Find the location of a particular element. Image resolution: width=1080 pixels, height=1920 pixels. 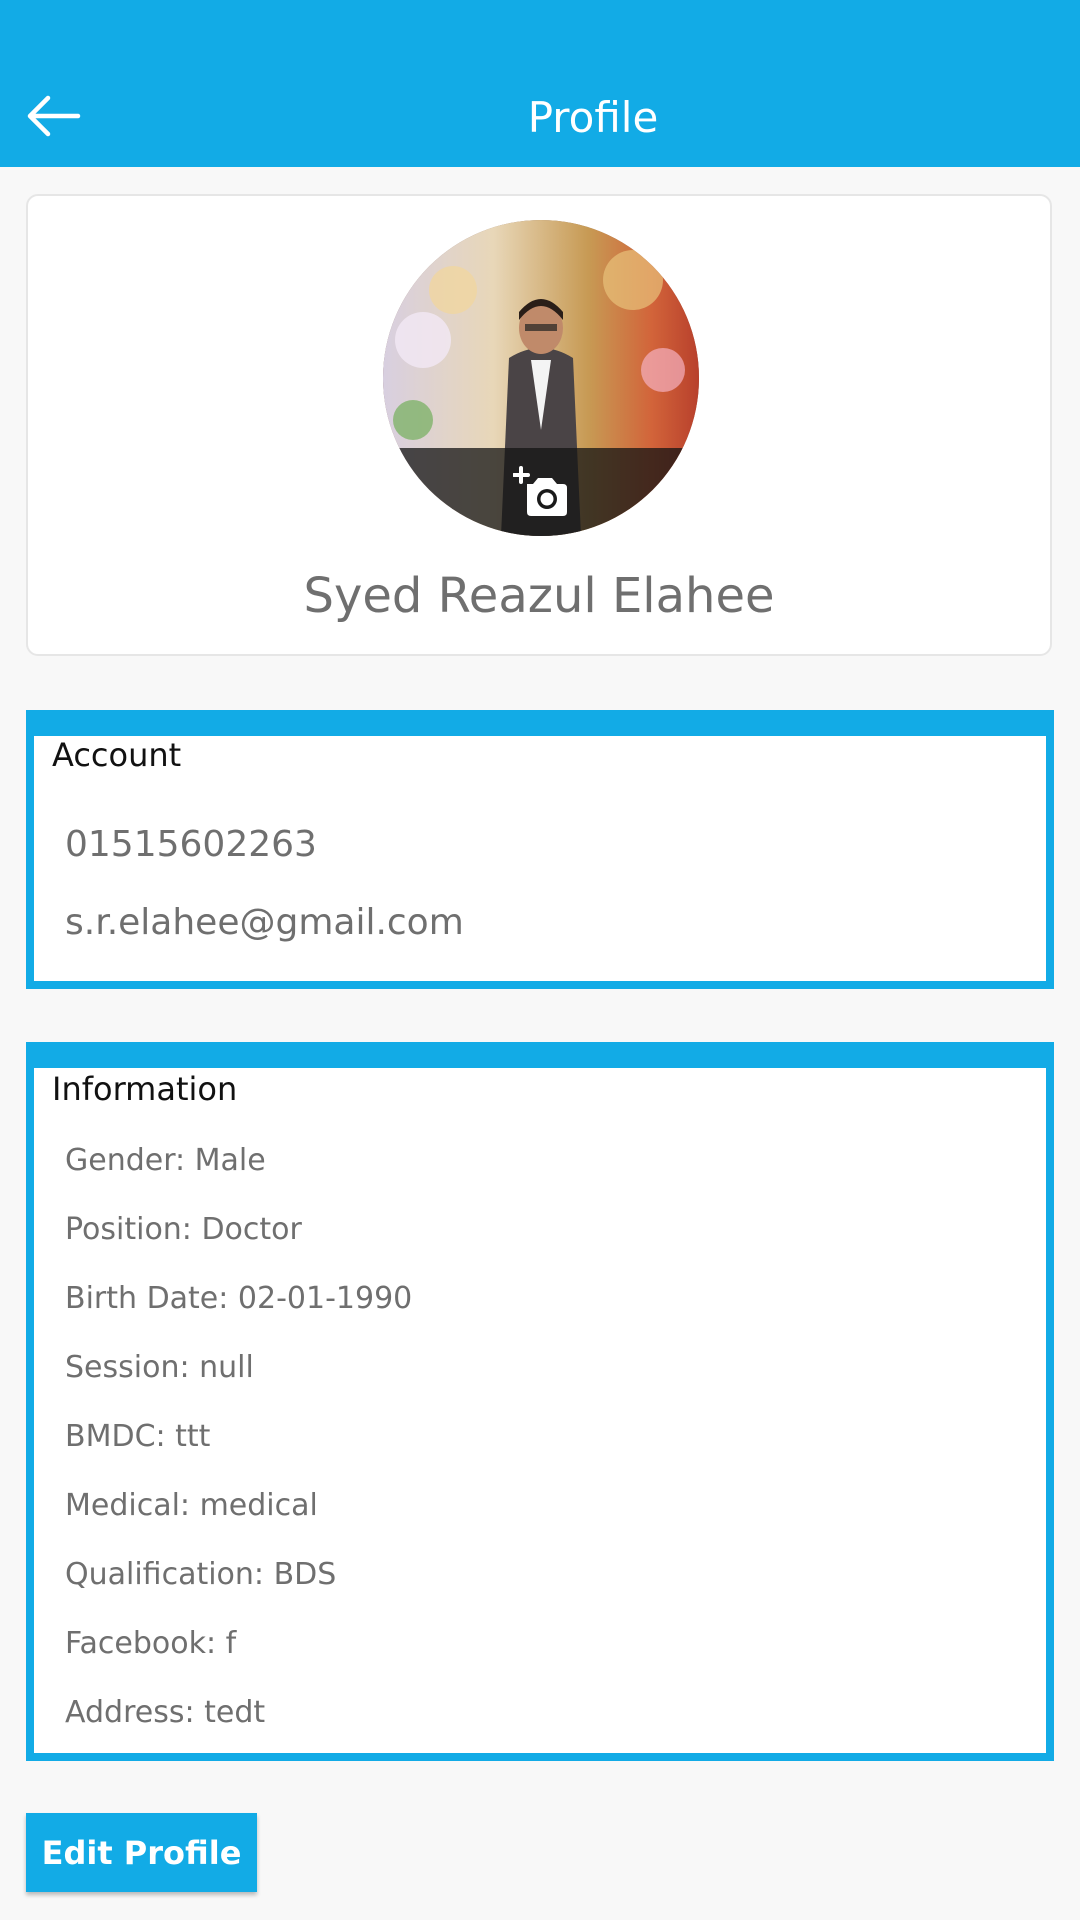

info-gender: Gender: Male is located at coordinates (165, 1160).